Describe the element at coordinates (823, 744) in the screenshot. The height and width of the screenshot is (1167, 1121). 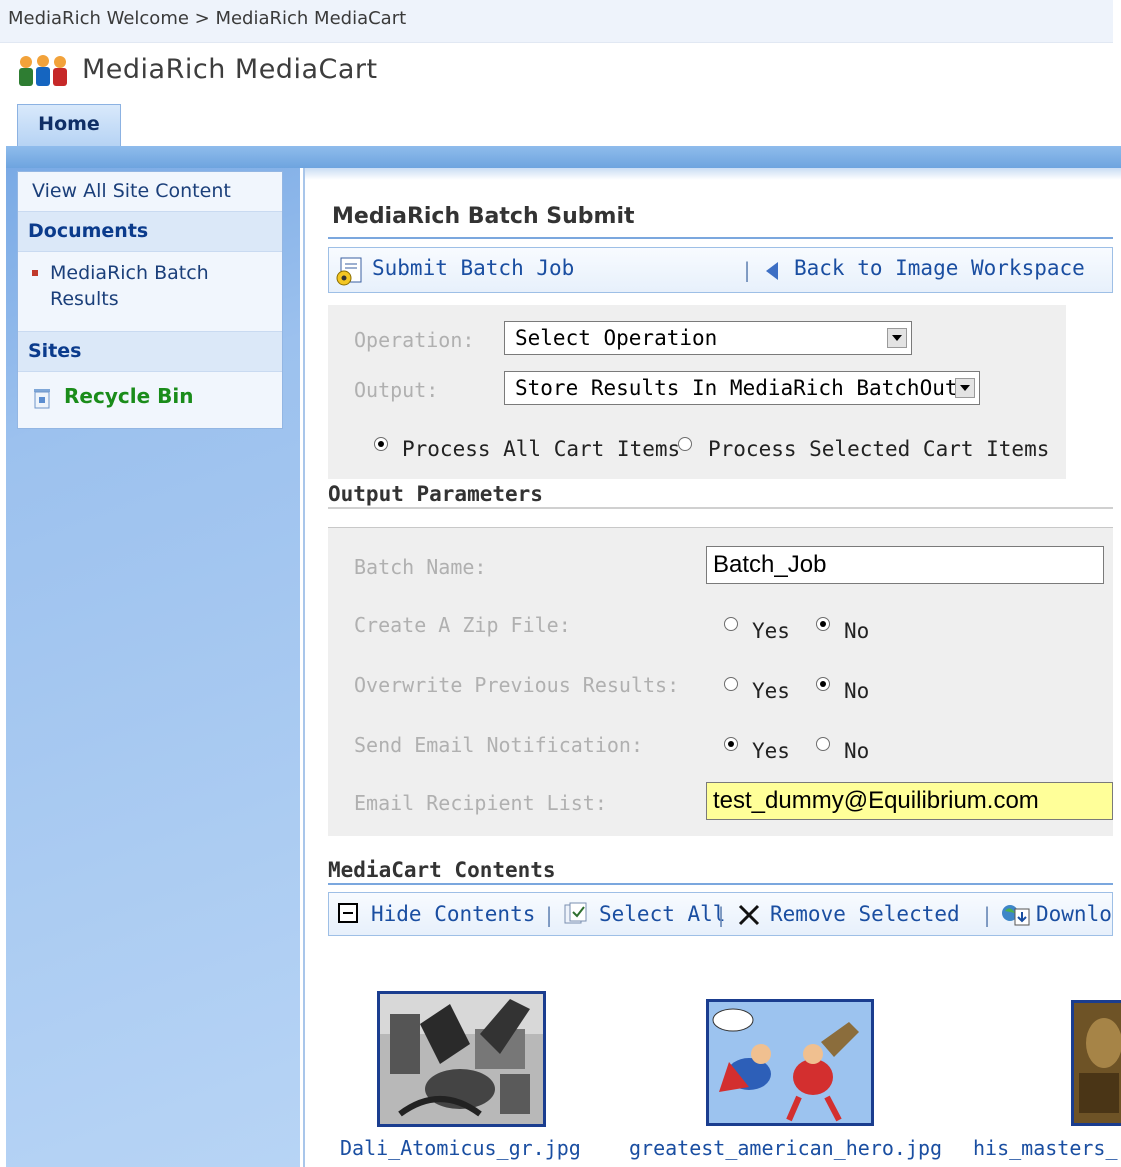
I see `email-no-radio` at that location.